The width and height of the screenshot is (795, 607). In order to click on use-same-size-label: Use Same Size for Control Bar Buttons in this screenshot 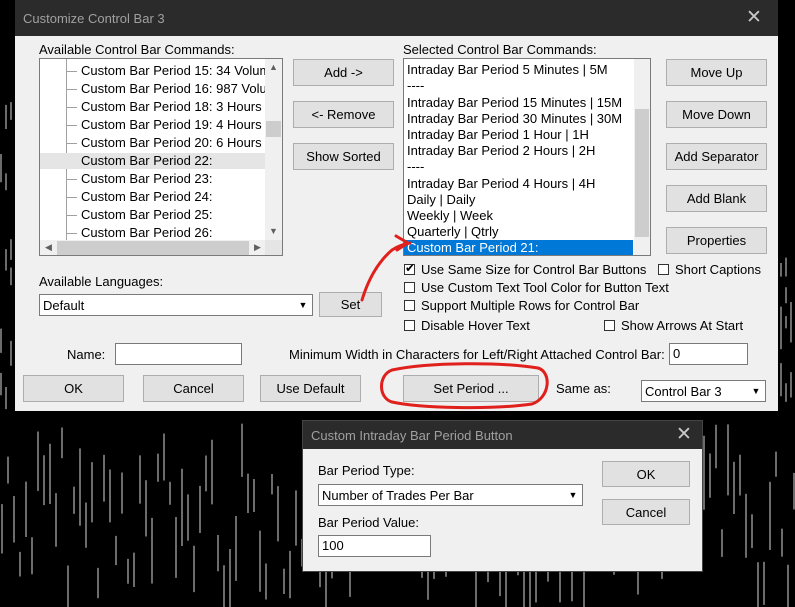, I will do `click(533, 269)`.